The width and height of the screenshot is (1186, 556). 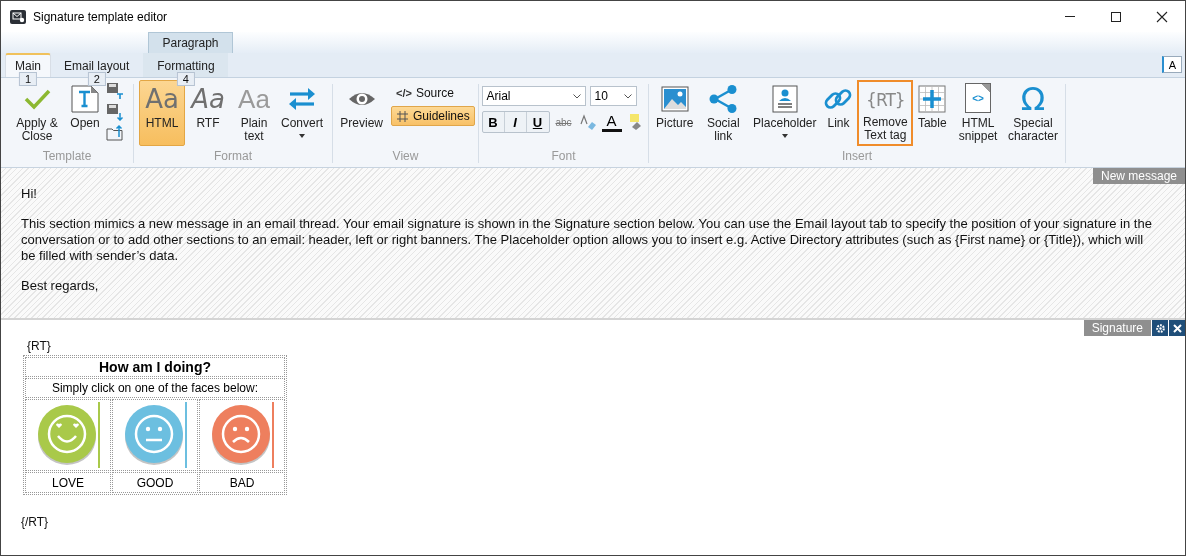 What do you see at coordinates (785, 113) in the screenshot?
I see `insert-button: Placeholder` at bounding box center [785, 113].